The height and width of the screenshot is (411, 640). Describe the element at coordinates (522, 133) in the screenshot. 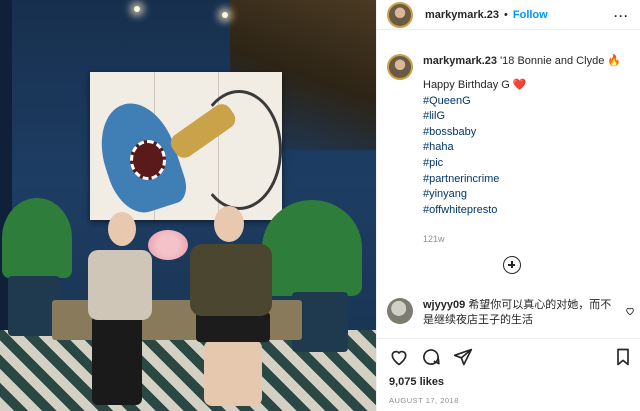

I see `caption-hashtag: #bossbaby` at that location.